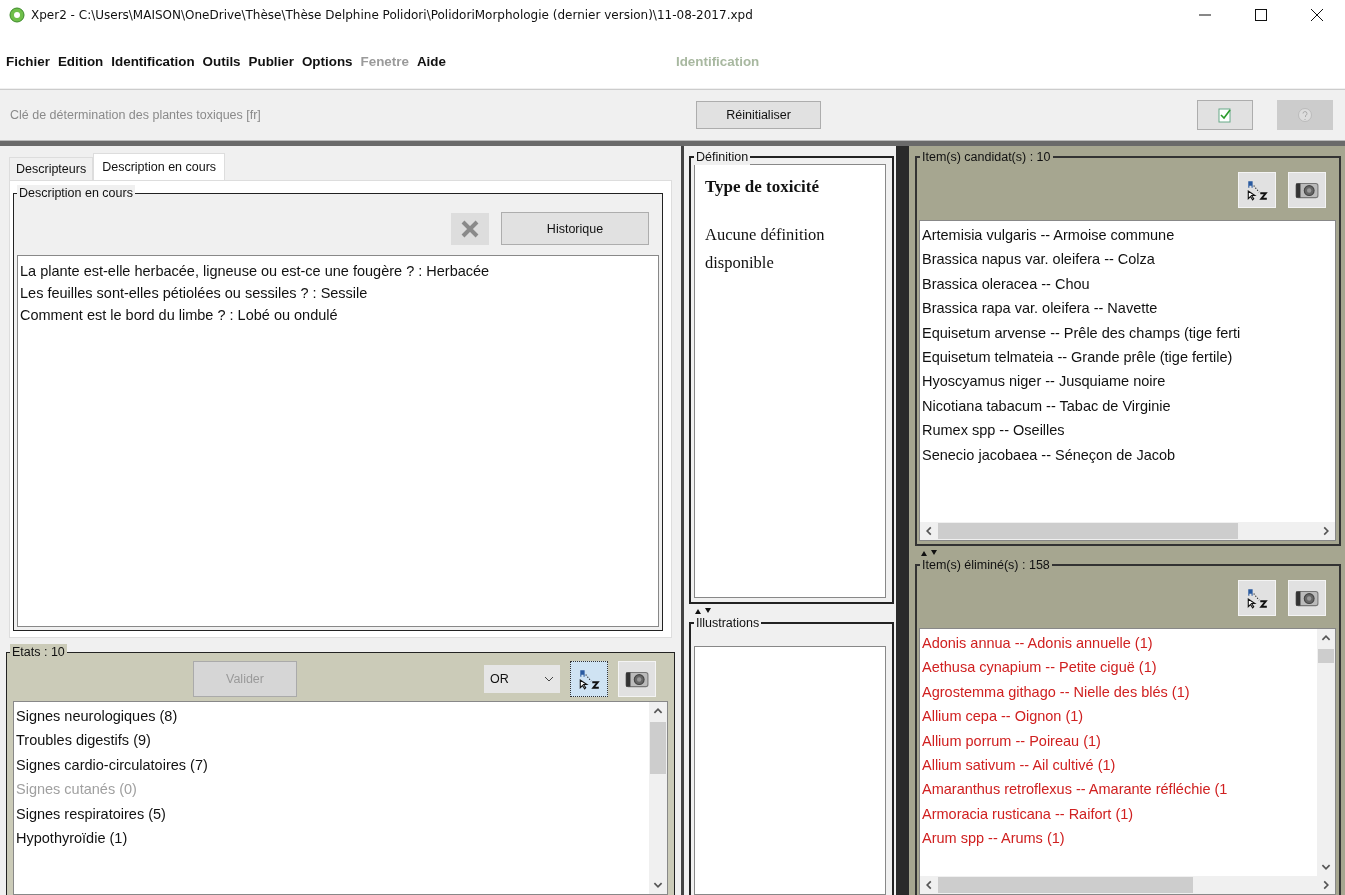  Describe the element at coordinates (1127, 430) in the screenshot. I see `candidate-item: Rumex spp -- Oseilles` at that location.